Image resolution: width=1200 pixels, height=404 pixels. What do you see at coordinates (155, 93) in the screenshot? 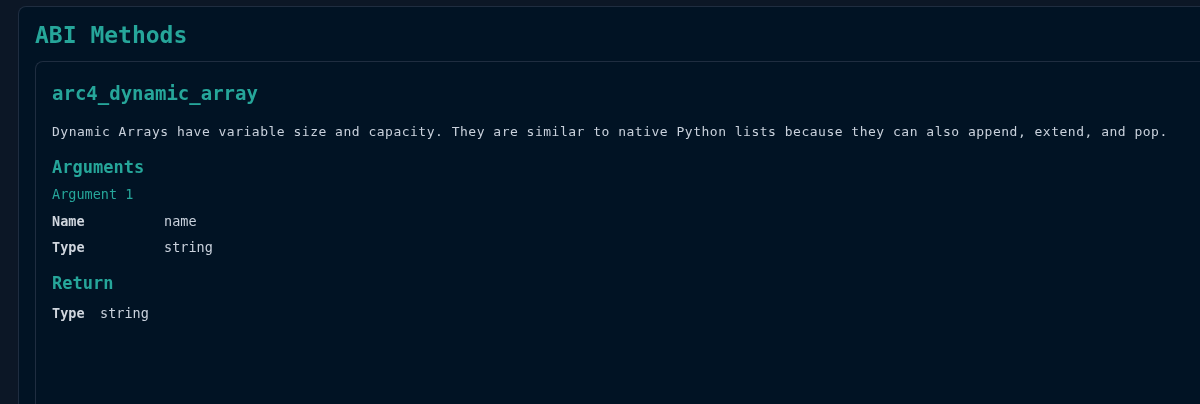
I see `method-name: arc4_dynamic_array` at bounding box center [155, 93].